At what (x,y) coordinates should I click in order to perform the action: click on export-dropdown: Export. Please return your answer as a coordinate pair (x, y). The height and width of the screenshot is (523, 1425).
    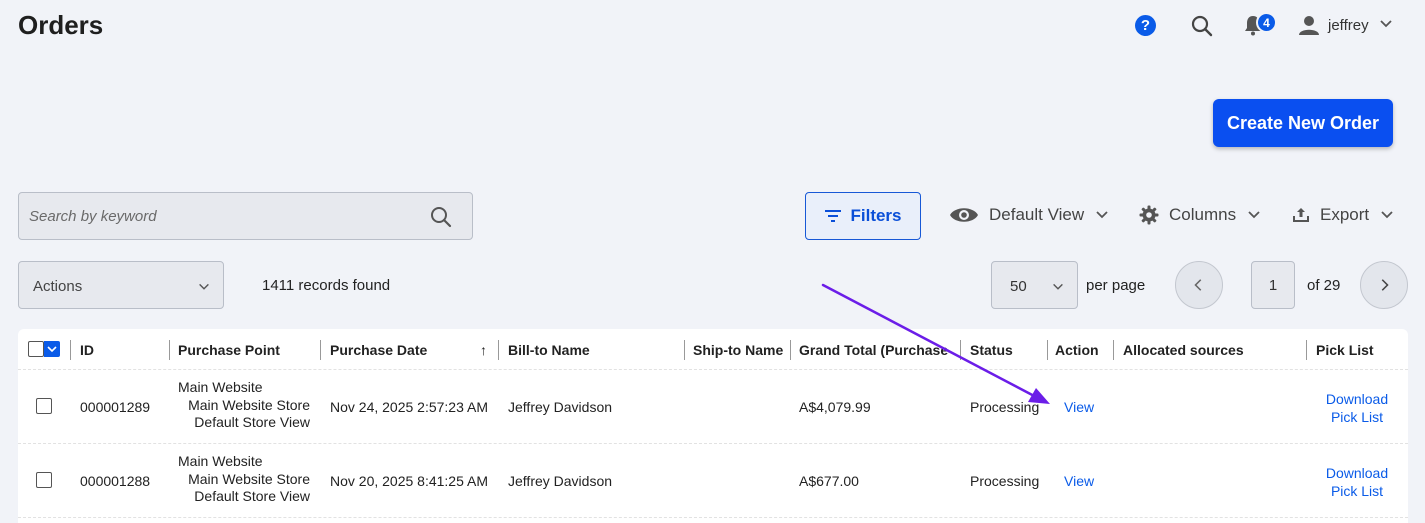
    Looking at the image, I should click on (1343, 215).